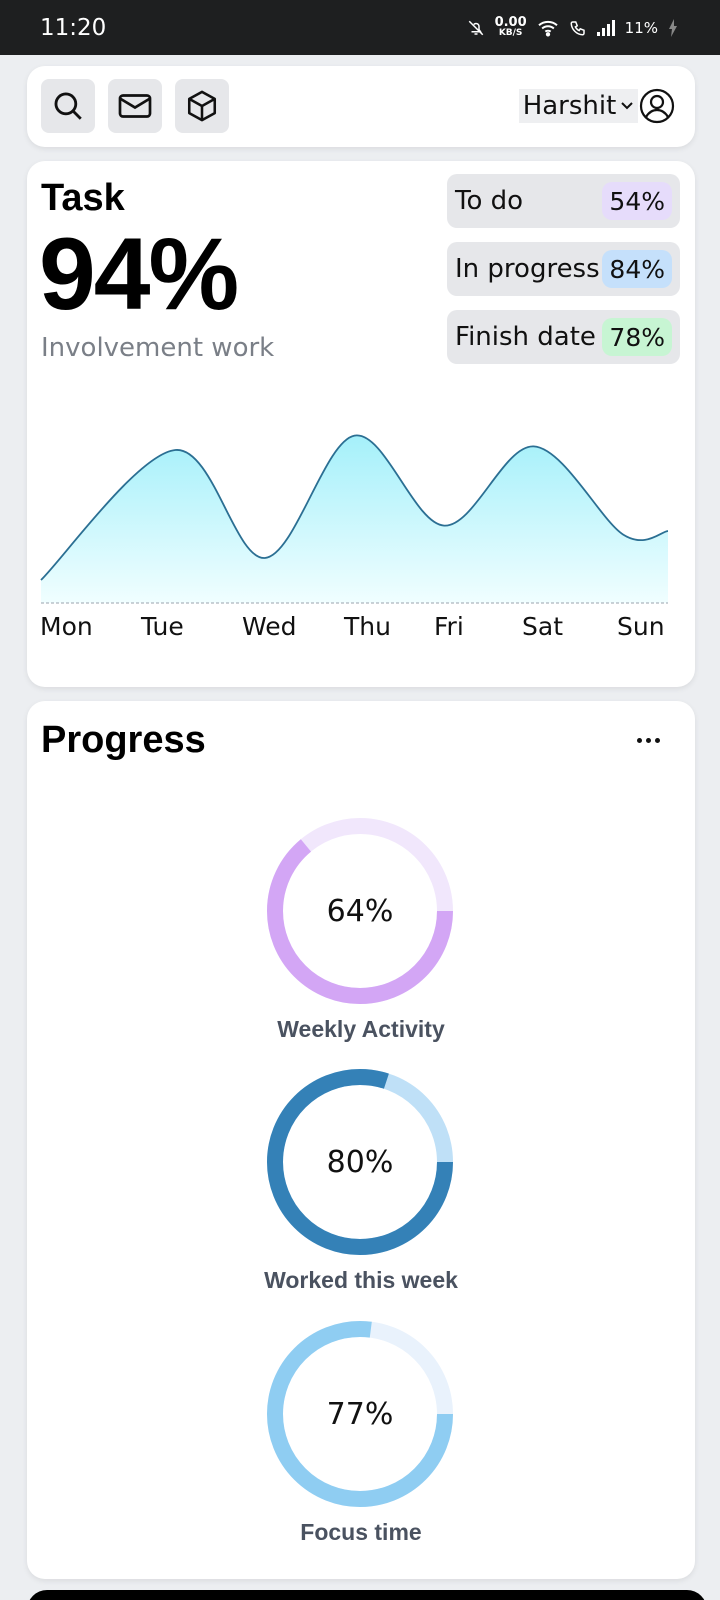  I want to click on bottom-nav-edge, so click(367, 1595).